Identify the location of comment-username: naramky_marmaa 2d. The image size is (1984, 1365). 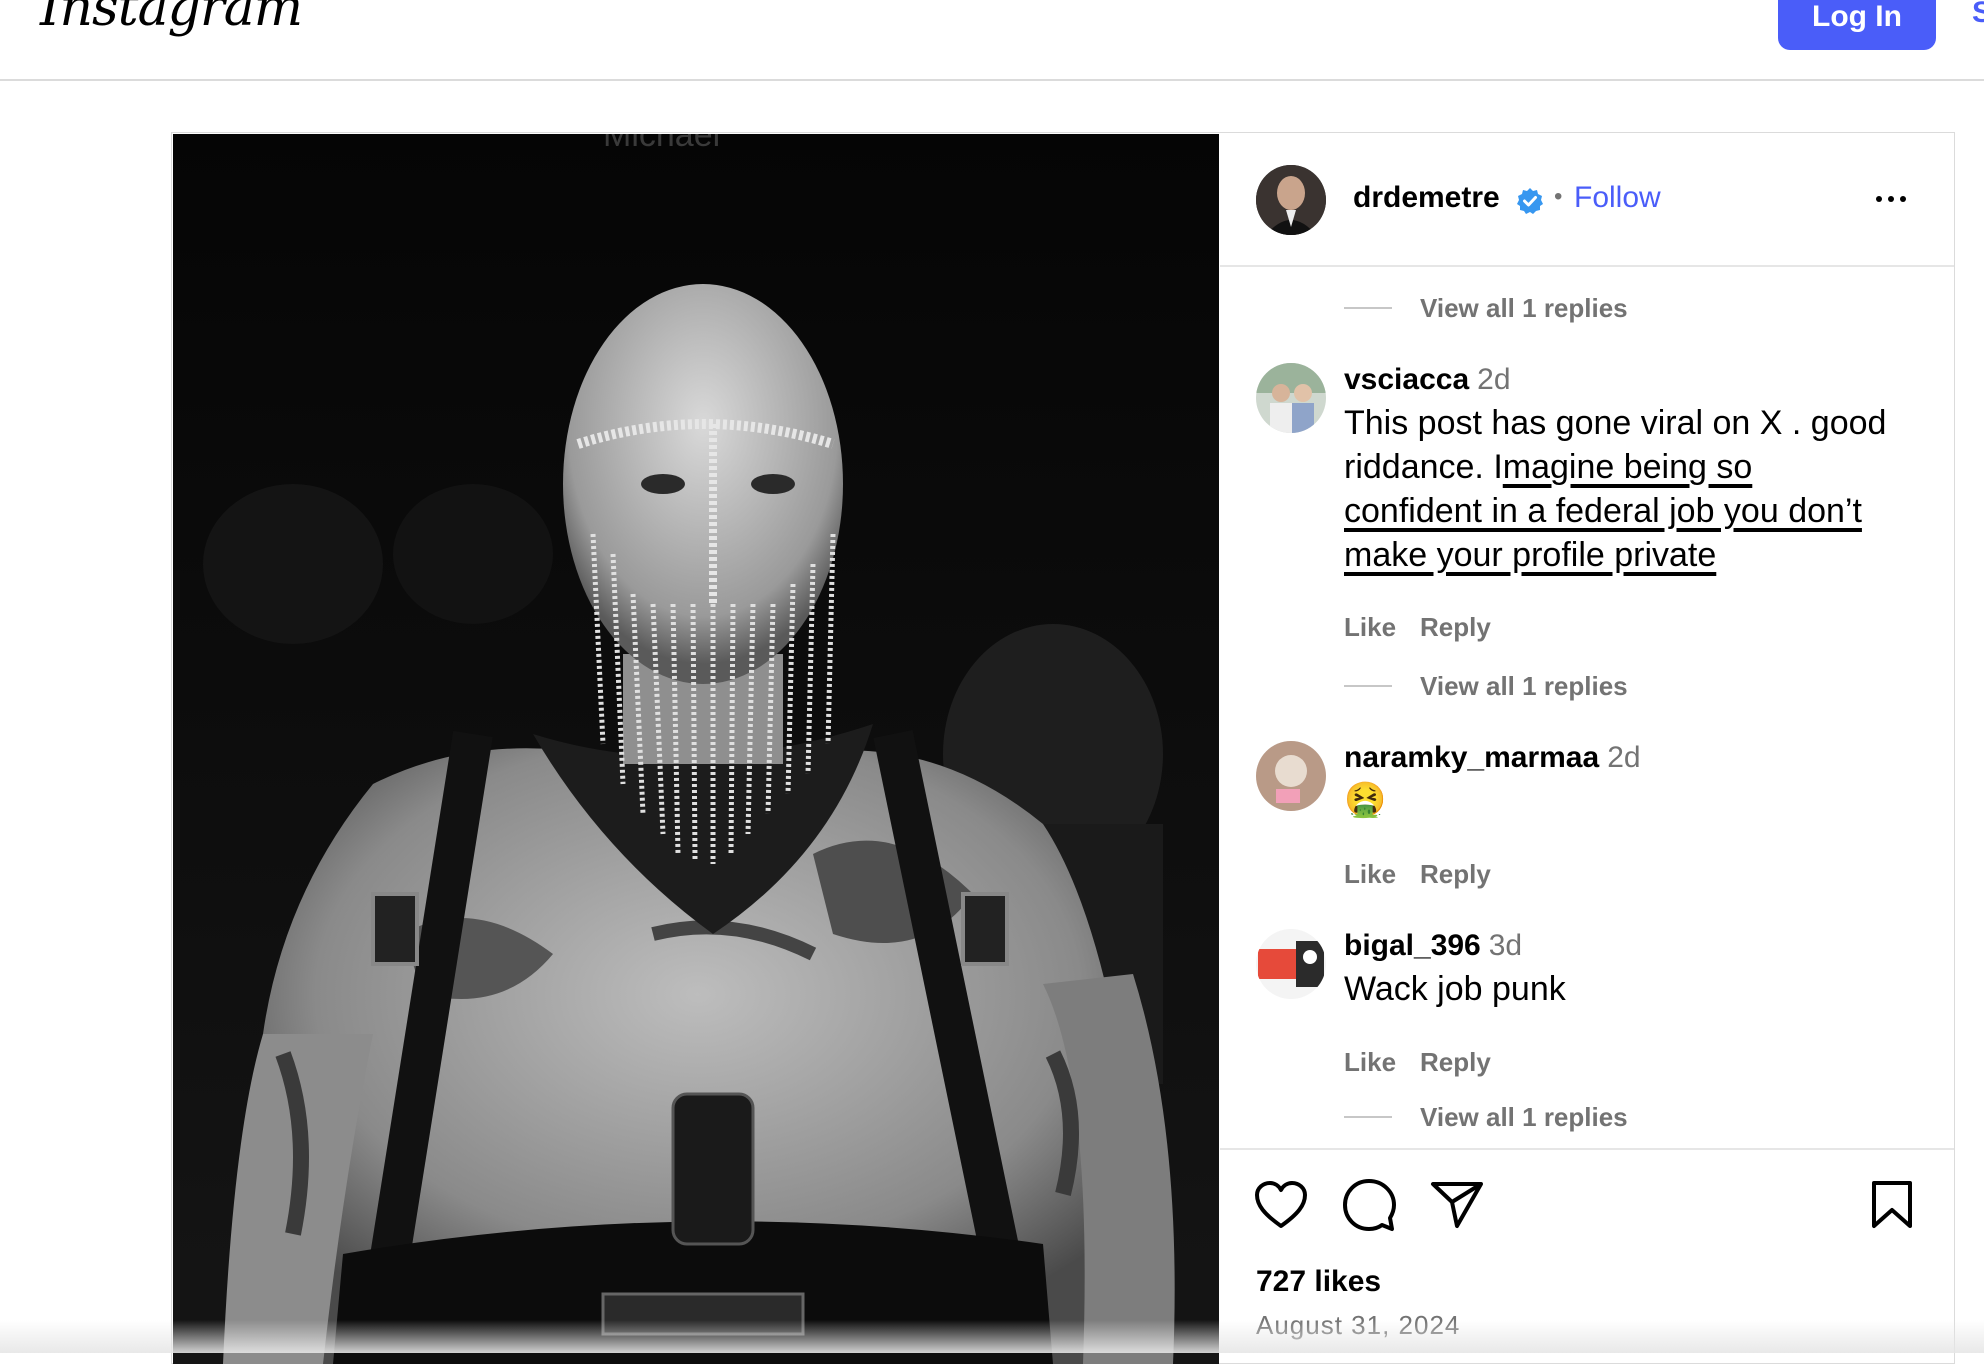
(1492, 758).